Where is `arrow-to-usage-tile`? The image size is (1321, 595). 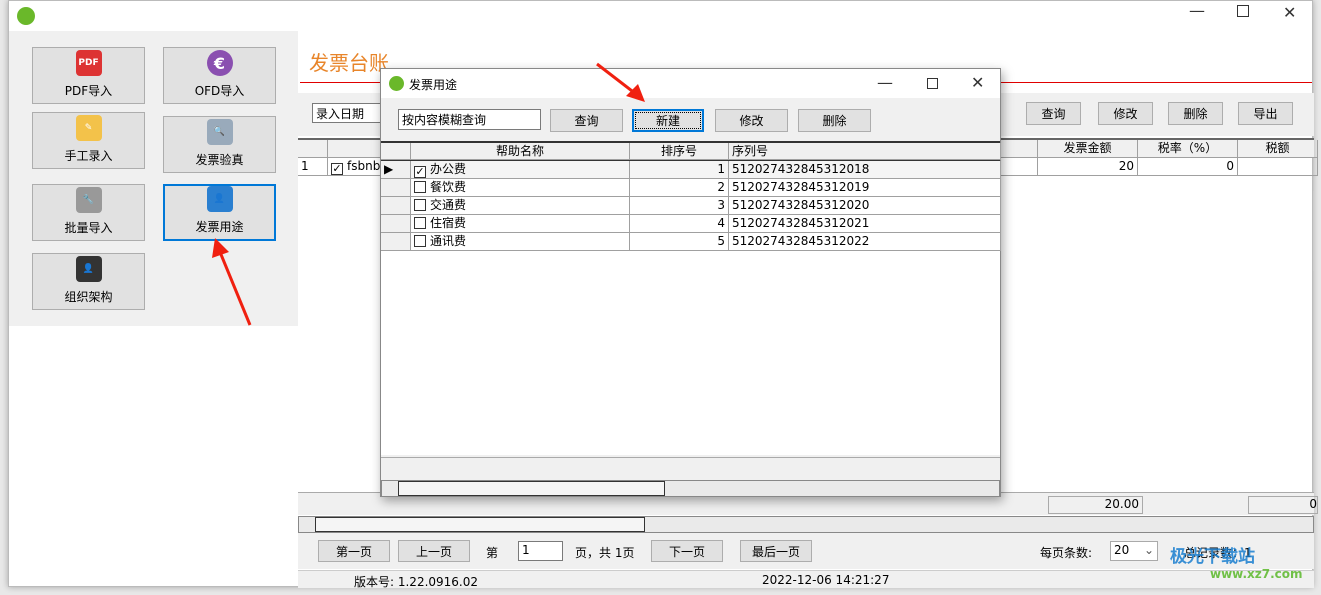 arrow-to-usage-tile is located at coordinates (235, 288).